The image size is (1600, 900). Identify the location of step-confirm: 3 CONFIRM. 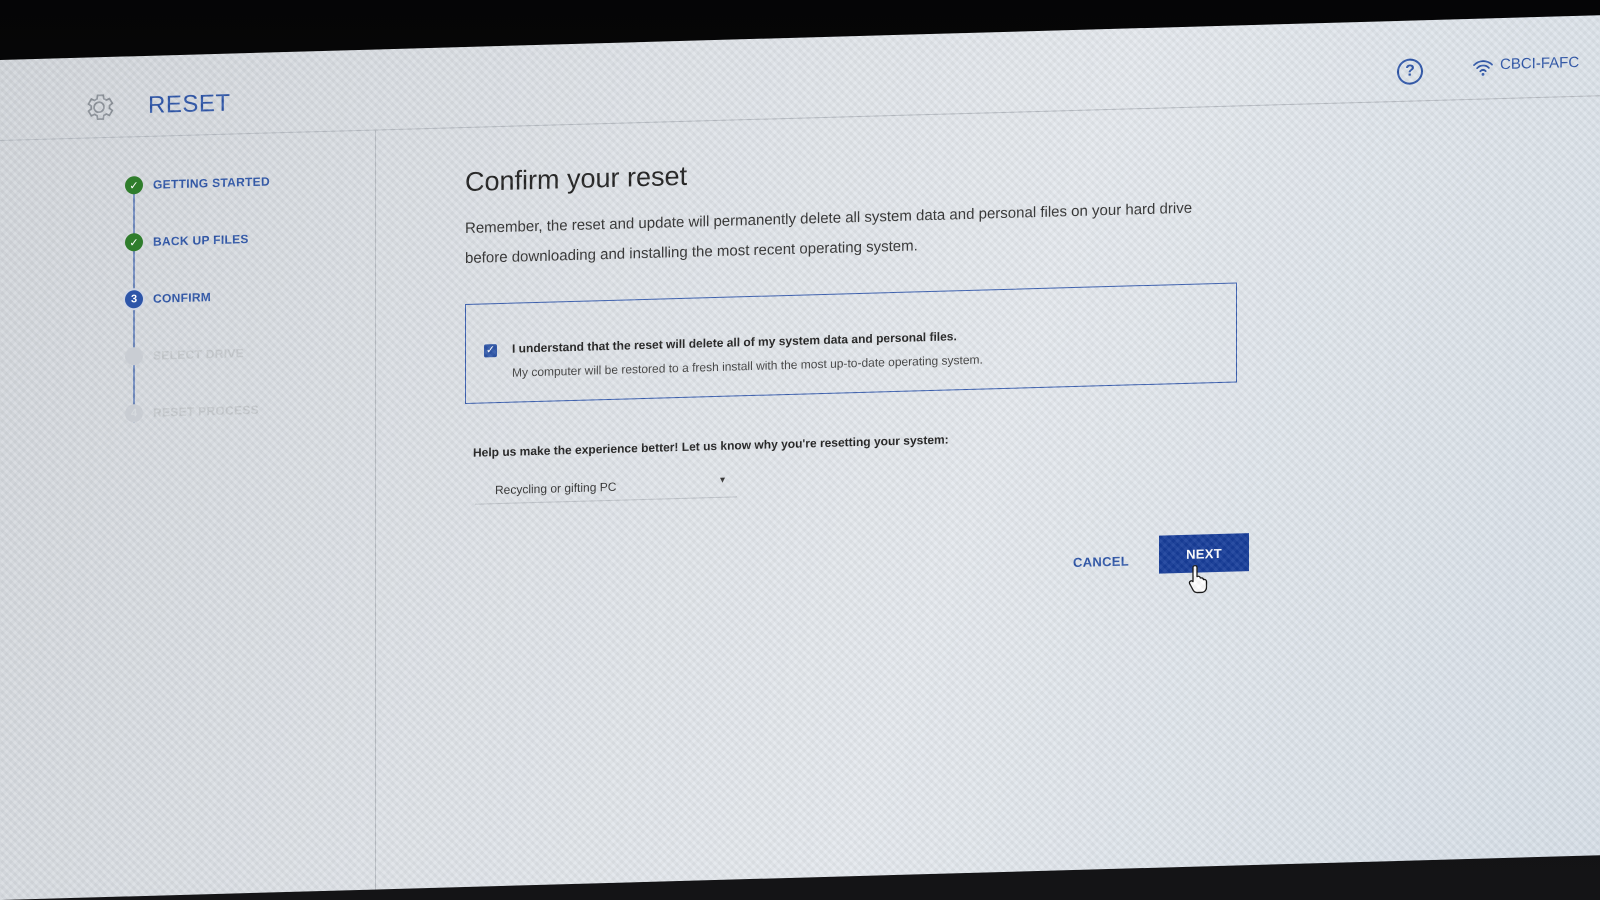
(197, 316).